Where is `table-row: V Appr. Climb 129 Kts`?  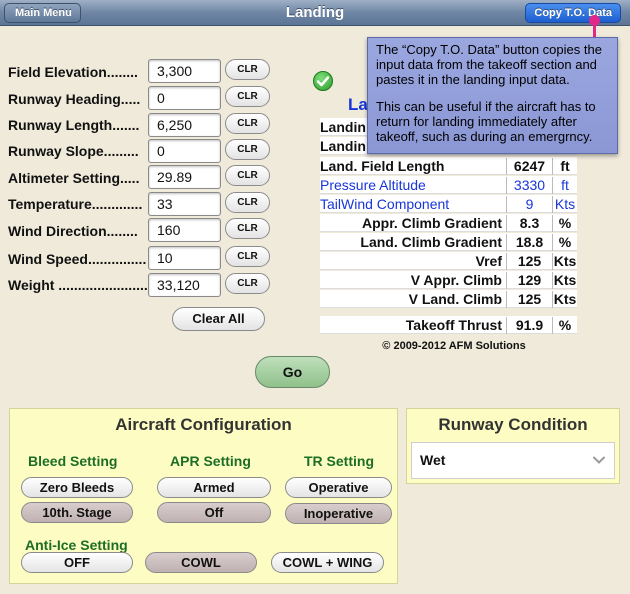
table-row: V Appr. Climb 129 Kts is located at coordinates (448, 280).